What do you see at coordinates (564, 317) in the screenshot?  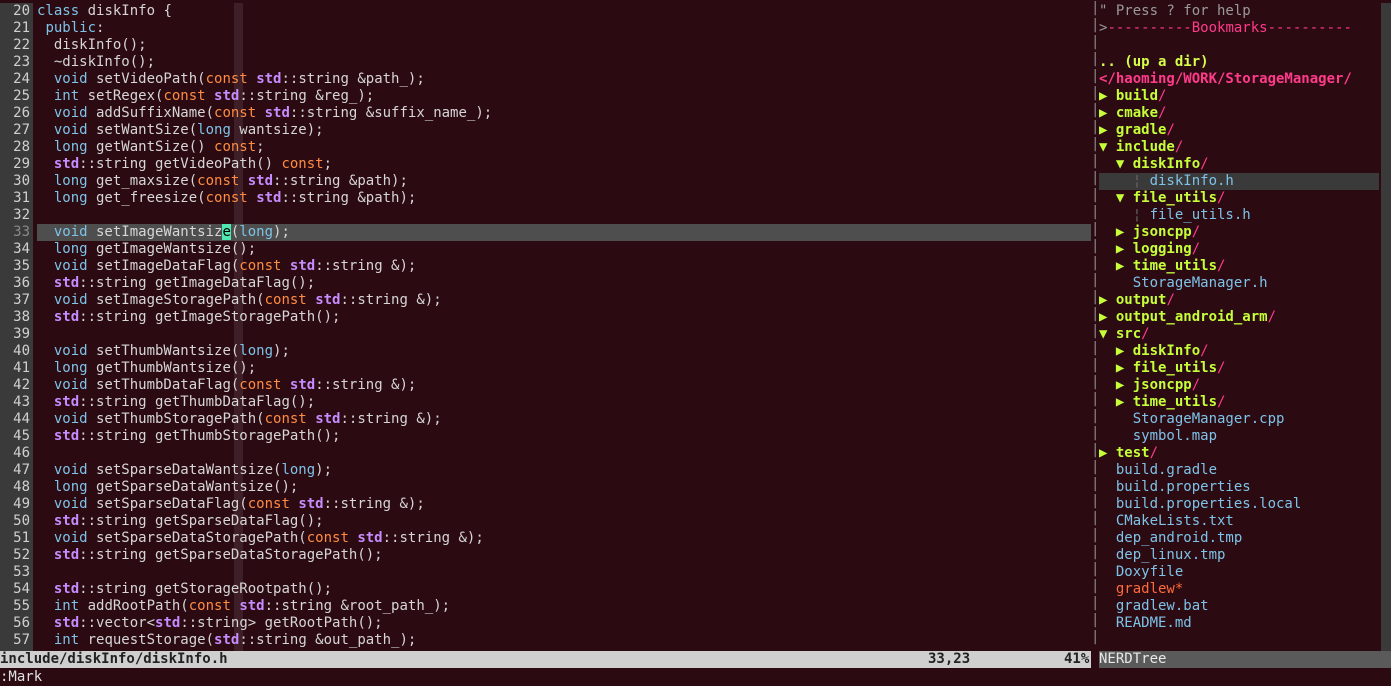 I see `code-line: std::string getImageStoragePath();` at bounding box center [564, 317].